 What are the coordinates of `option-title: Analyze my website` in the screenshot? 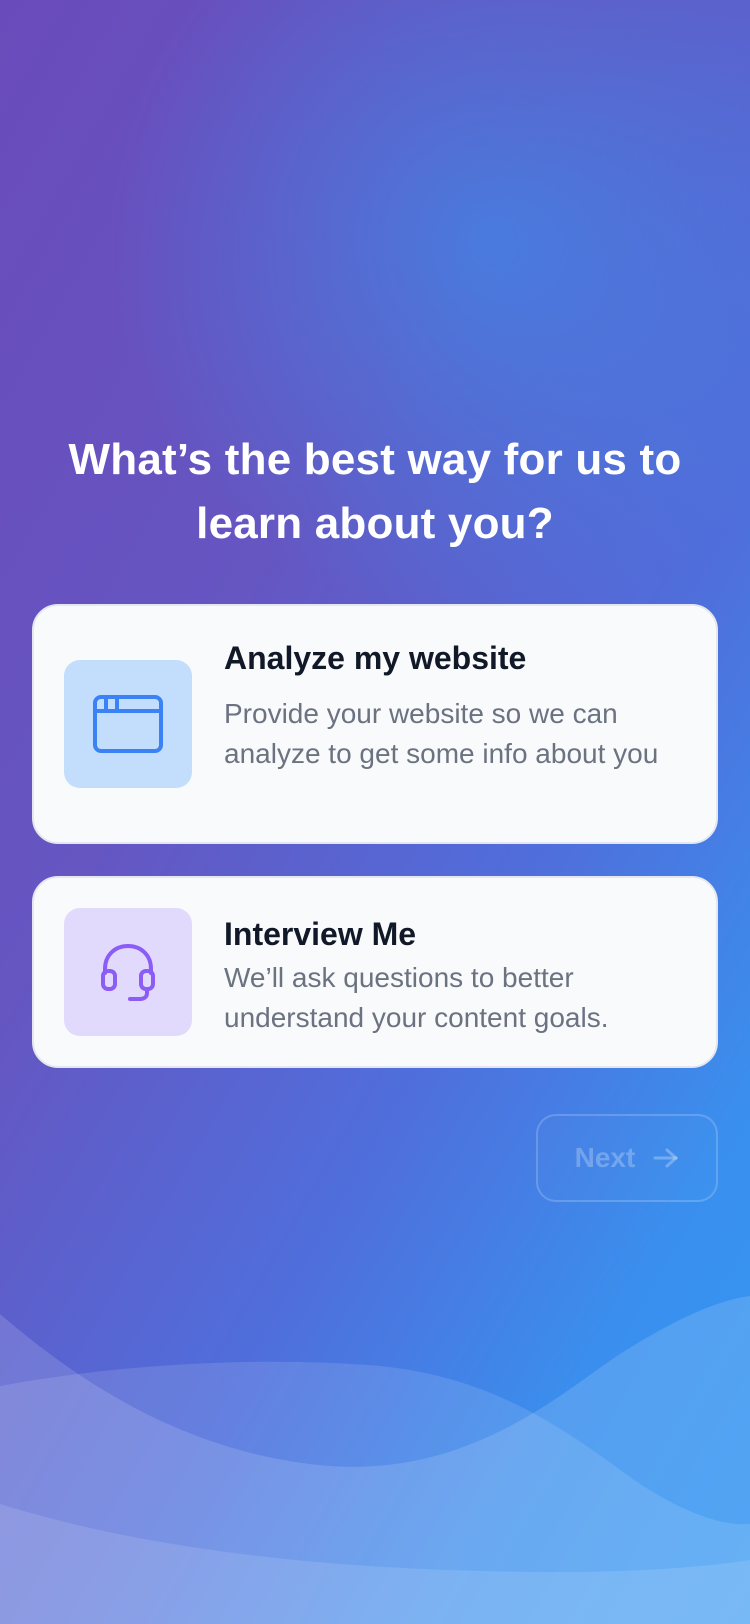 It's located at (375, 658).